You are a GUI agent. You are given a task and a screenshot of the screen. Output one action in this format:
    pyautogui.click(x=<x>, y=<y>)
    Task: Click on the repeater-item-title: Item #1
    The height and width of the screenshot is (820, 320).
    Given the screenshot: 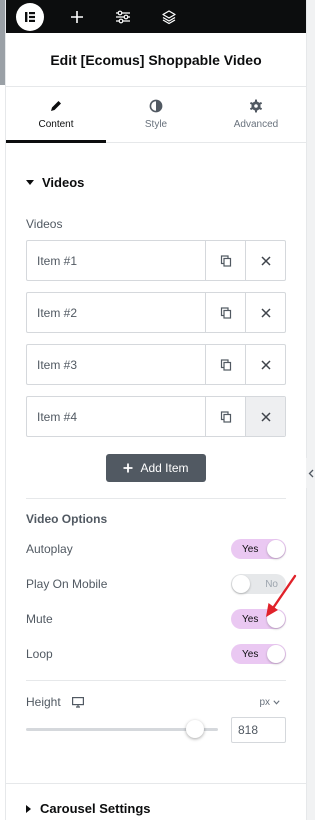 What is the action you would take?
    pyautogui.click(x=116, y=260)
    